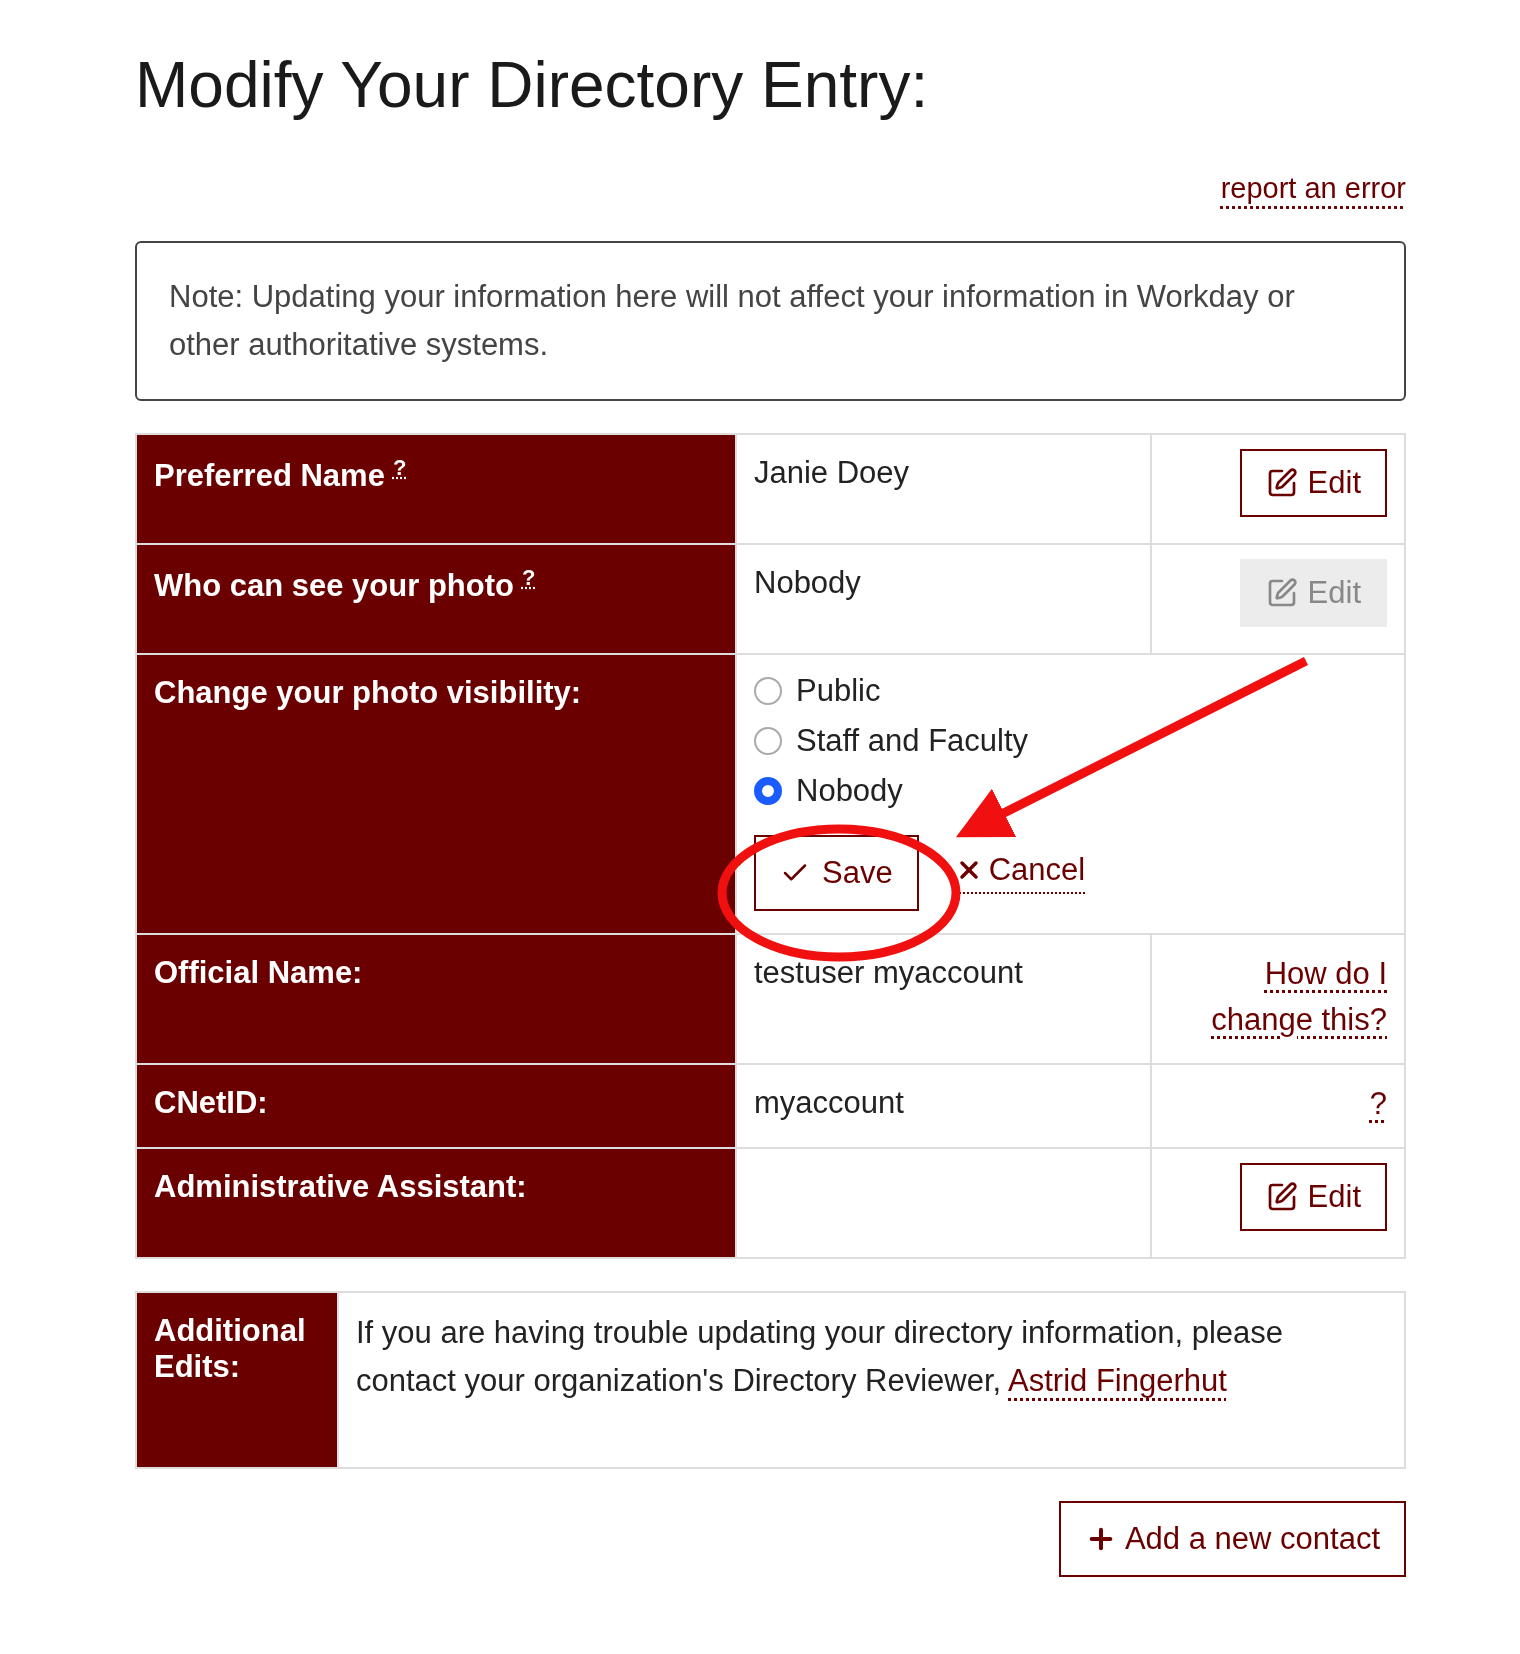 The height and width of the screenshot is (1654, 1520). What do you see at coordinates (436, 1203) in the screenshot?
I see `row-label: Administrative Assistant:` at bounding box center [436, 1203].